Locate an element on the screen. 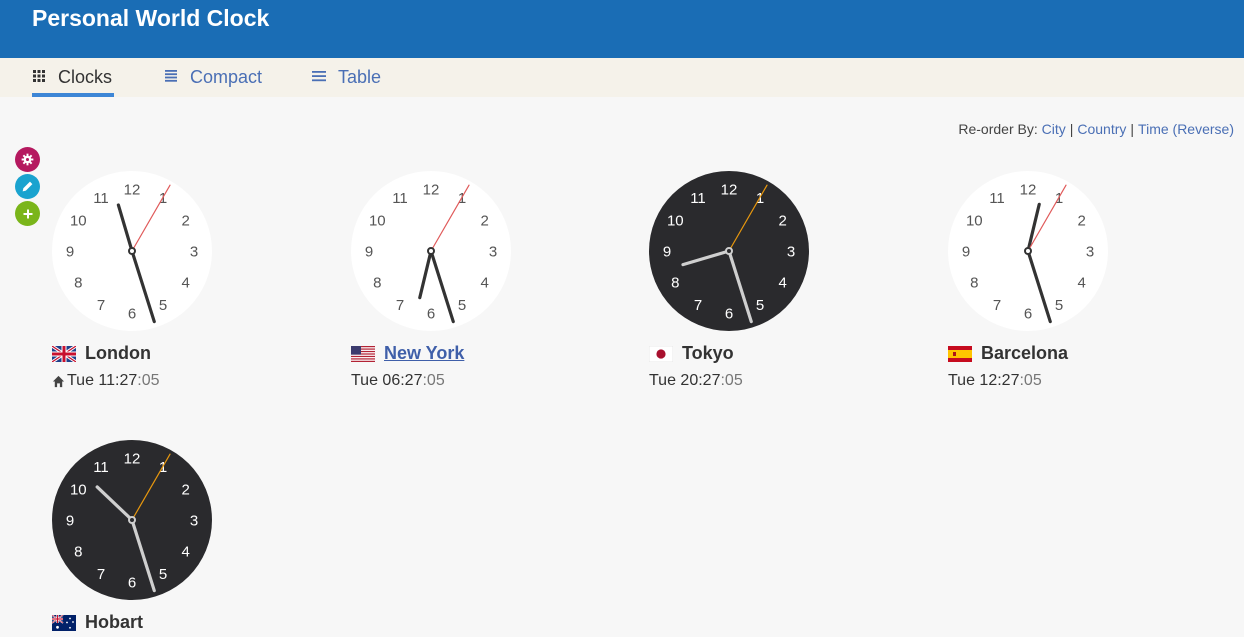 This screenshot has height=637, width=1244. time-value: Tue 12:27 is located at coordinates (984, 380).